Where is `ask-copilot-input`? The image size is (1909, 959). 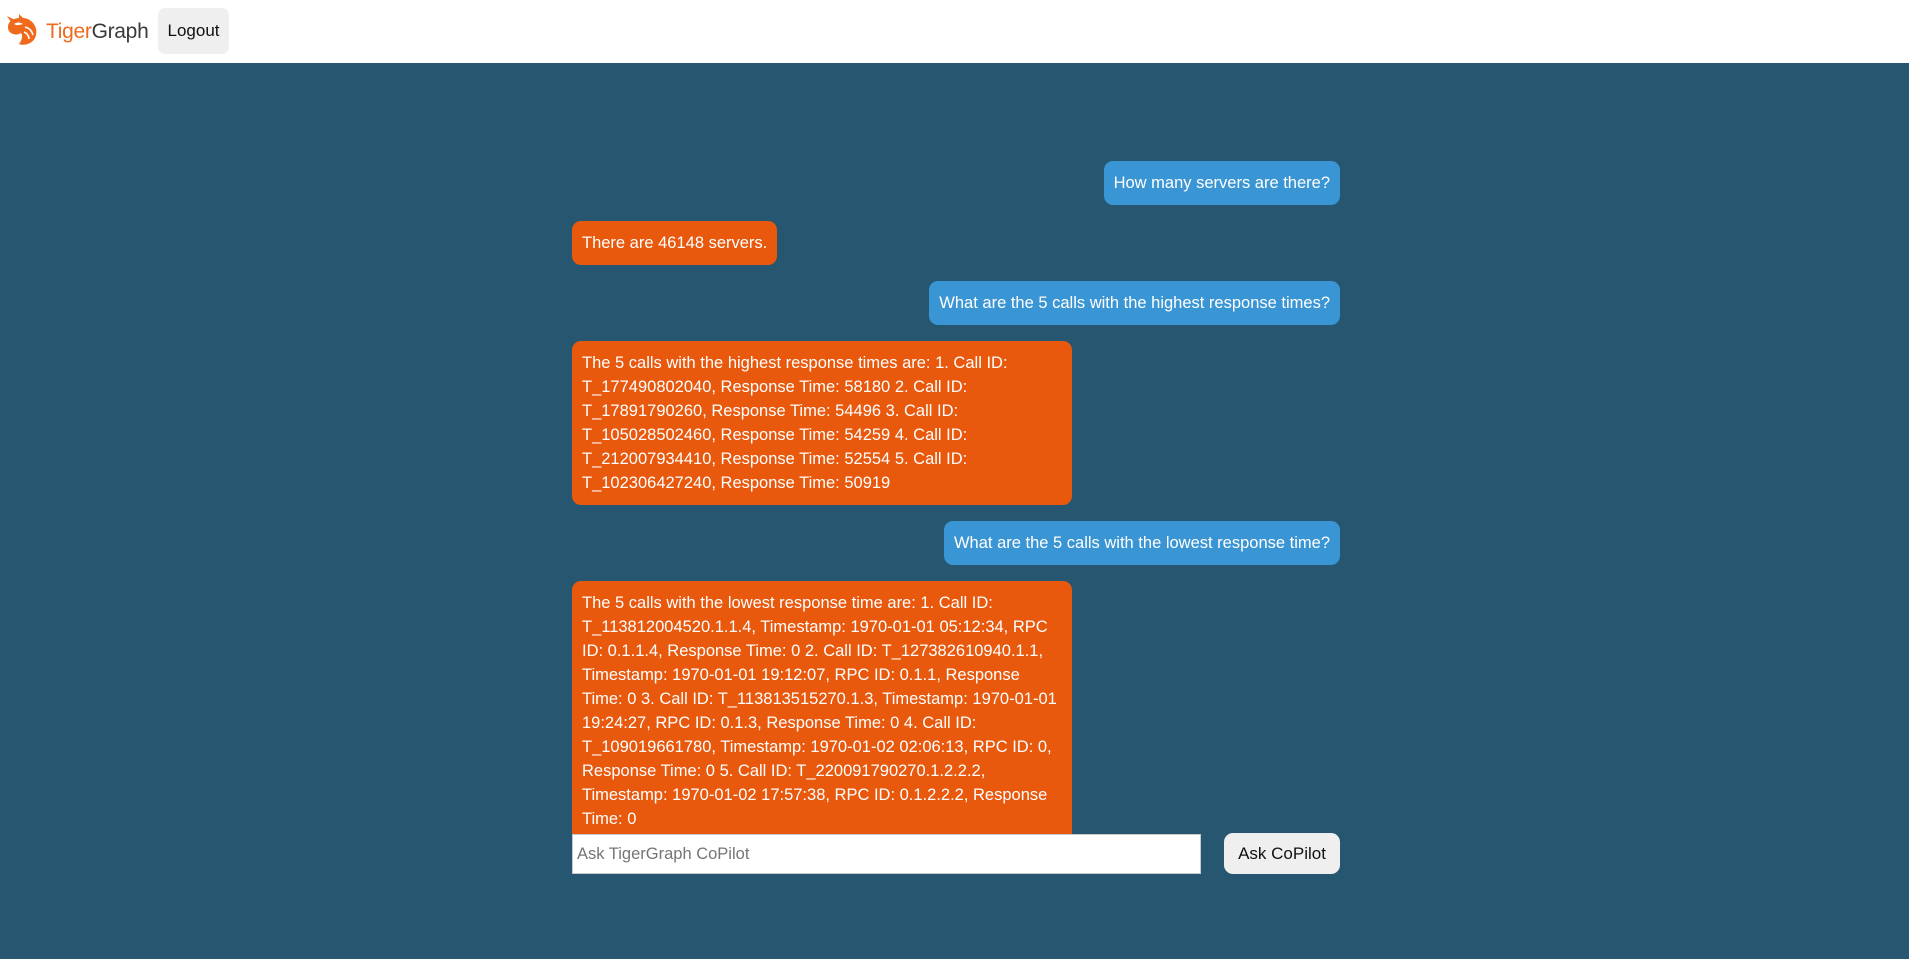
ask-copilot-input is located at coordinates (886, 854).